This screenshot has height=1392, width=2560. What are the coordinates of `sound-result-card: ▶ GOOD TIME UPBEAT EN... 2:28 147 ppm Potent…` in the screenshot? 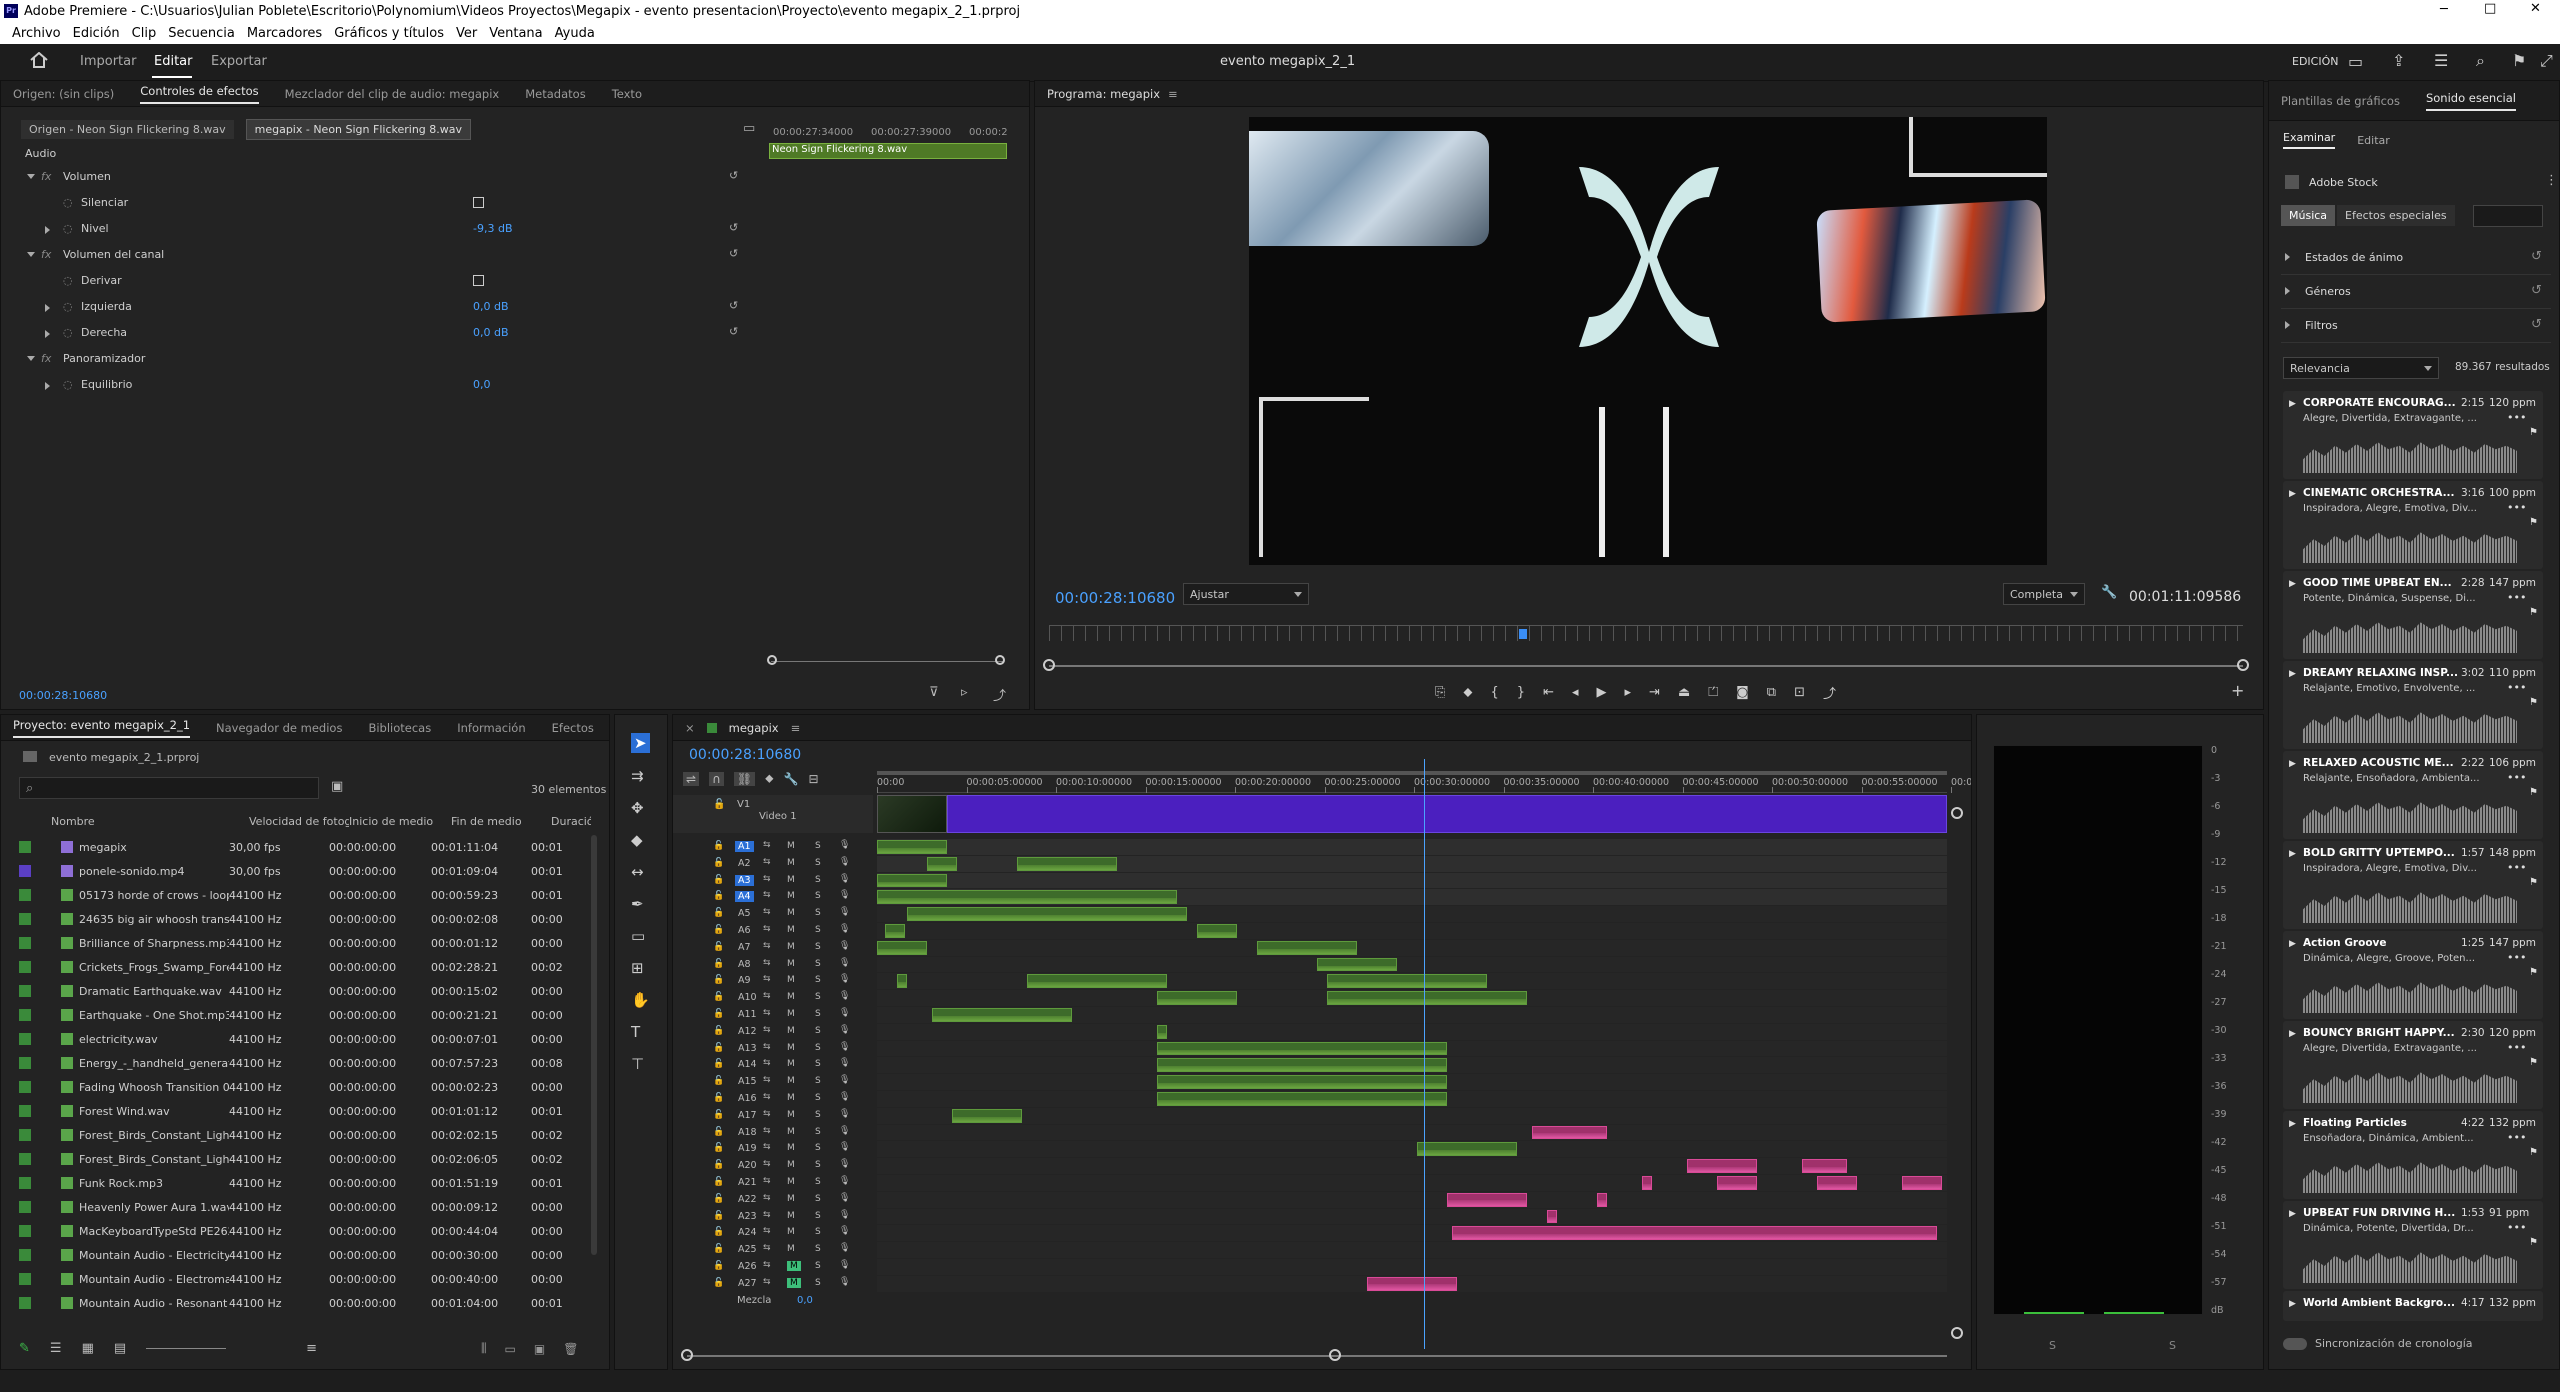 It's located at (2413, 615).